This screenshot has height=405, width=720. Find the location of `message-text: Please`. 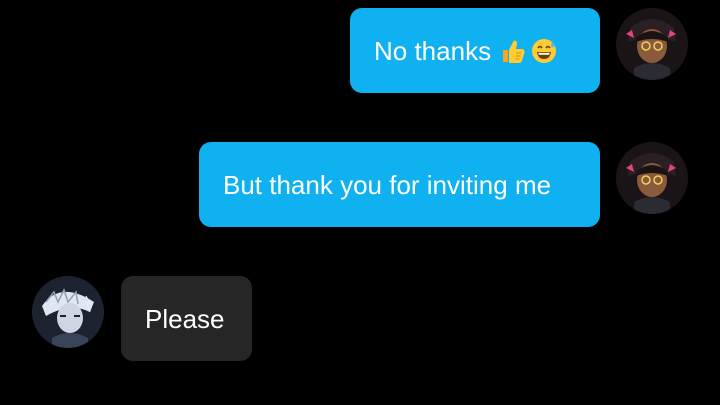

message-text: Please is located at coordinates (185, 318).